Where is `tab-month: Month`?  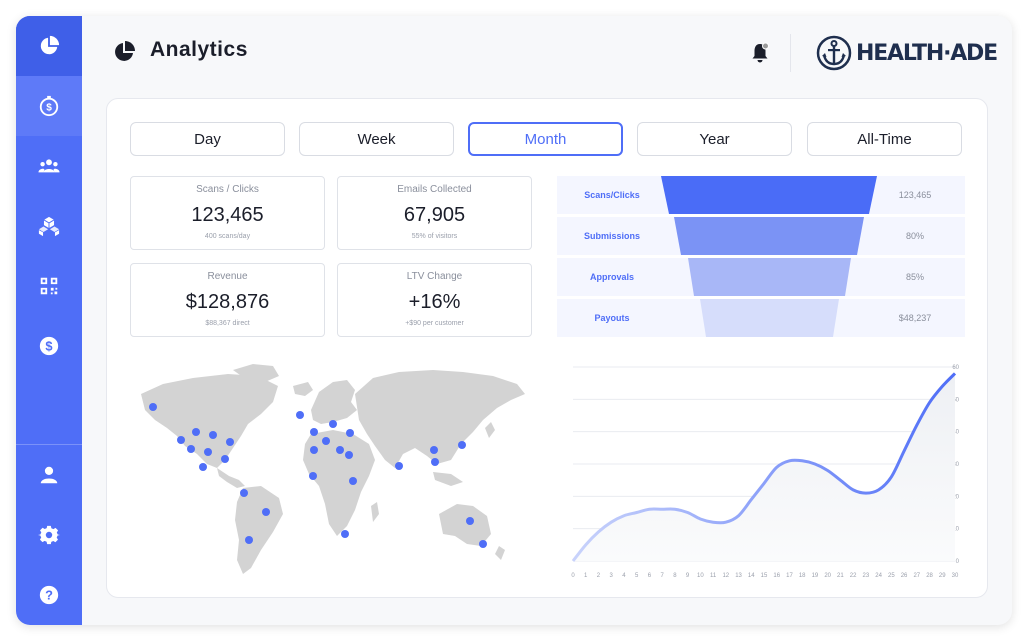 tab-month: Month is located at coordinates (545, 139).